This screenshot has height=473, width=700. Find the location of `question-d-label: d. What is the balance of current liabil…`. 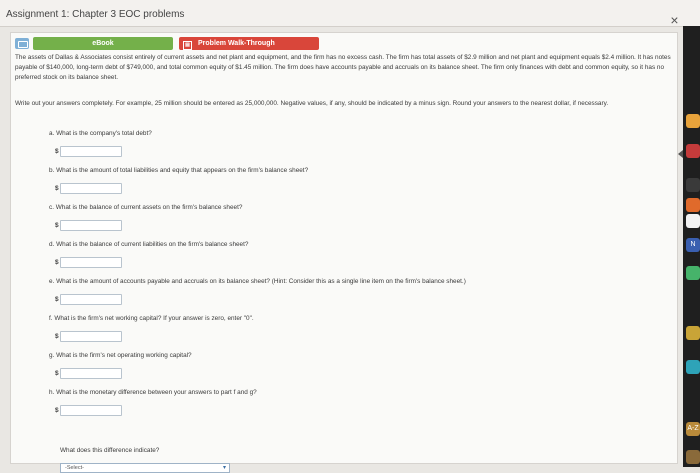

question-d-label: d. What is the balance of current liabil… is located at coordinates (149, 244).